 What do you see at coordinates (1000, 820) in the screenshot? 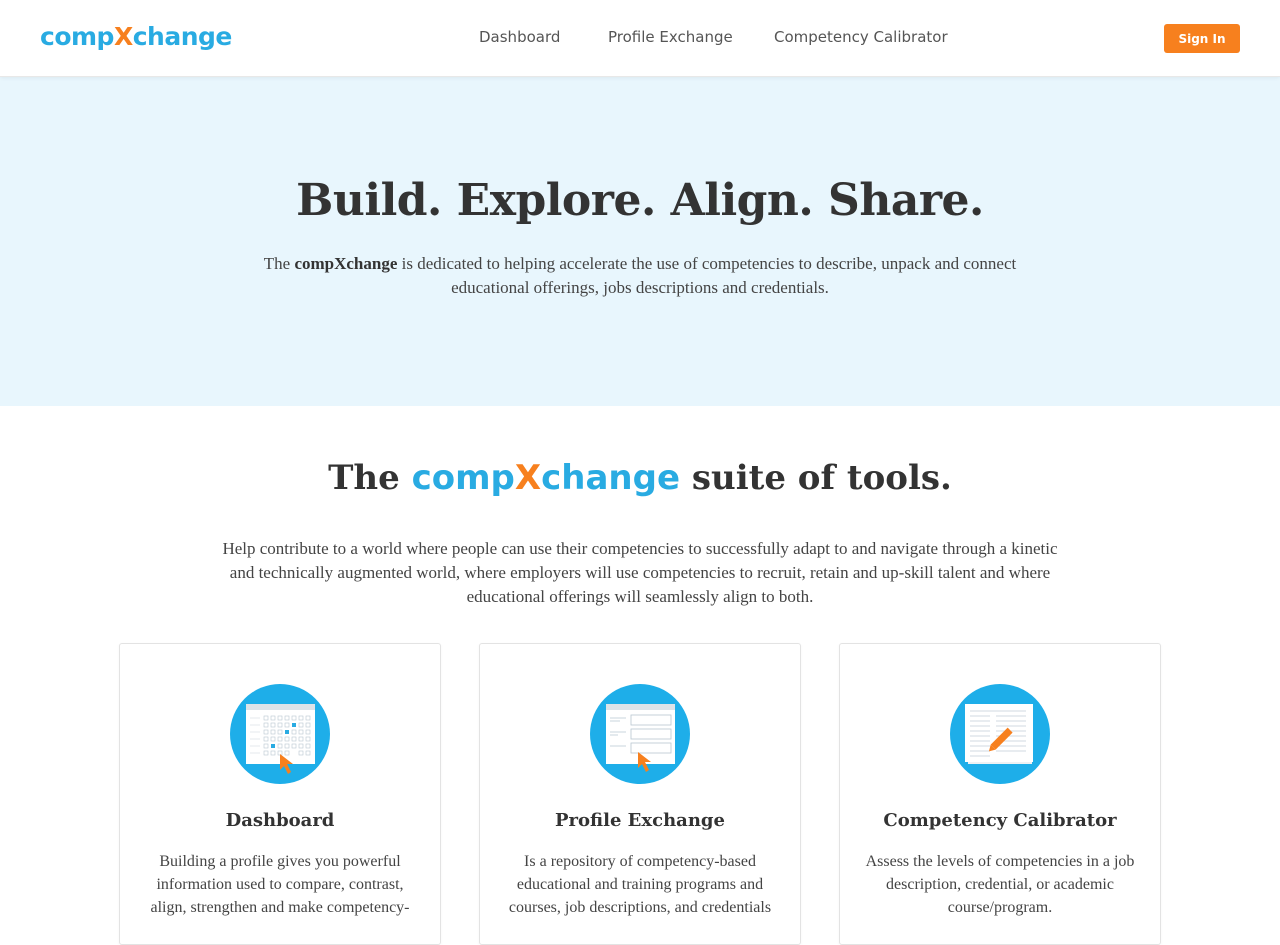
I see `competency-calibrator-card-title: Competency Calibrator` at bounding box center [1000, 820].